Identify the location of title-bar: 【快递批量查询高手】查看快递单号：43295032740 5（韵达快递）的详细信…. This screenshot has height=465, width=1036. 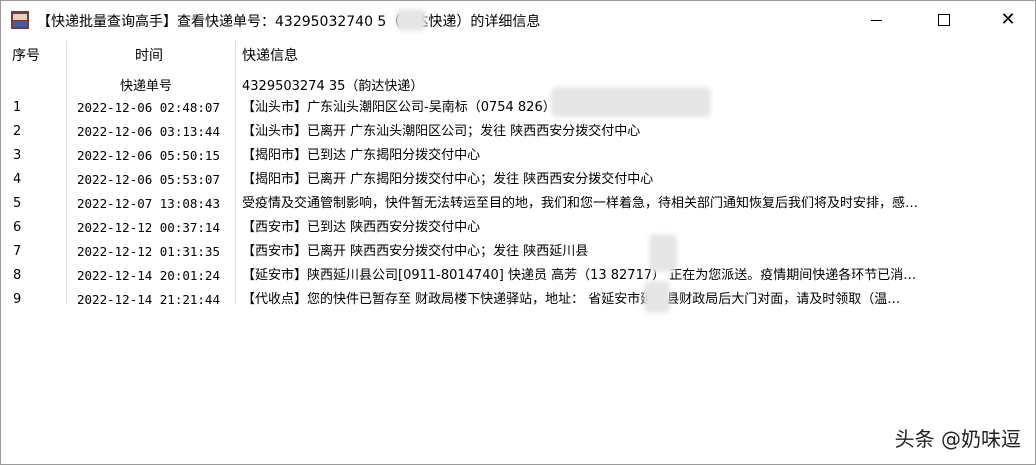
(518, 20).